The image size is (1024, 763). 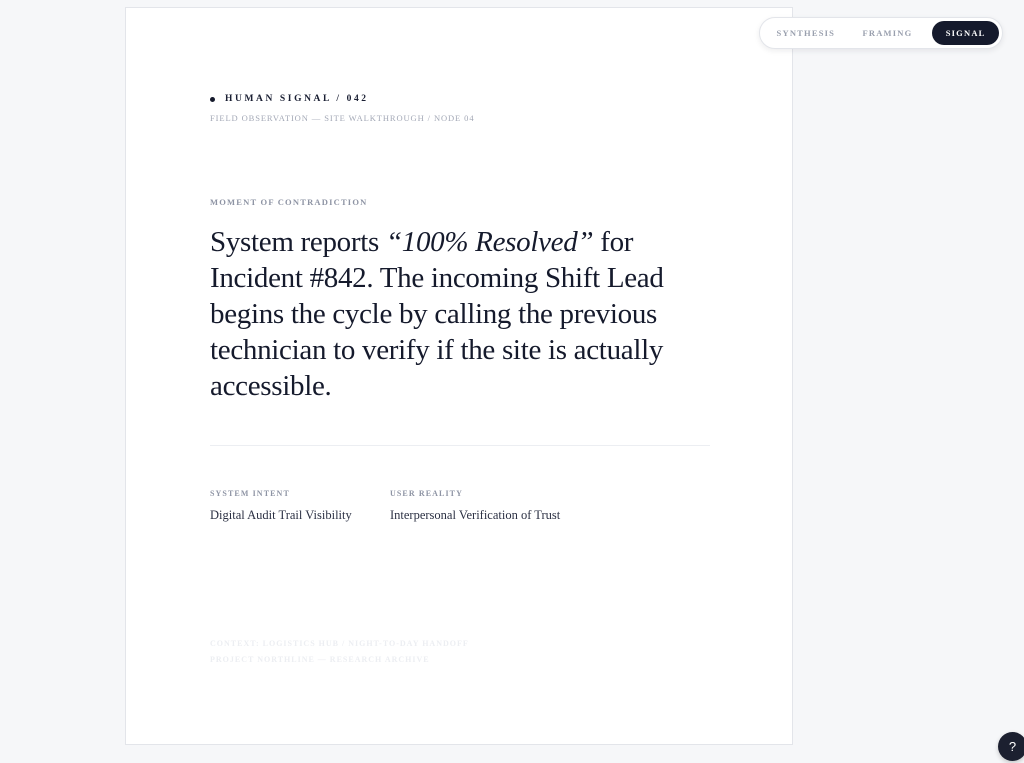 I want to click on statement-quote: “100% Resolved”, so click(x=489, y=242).